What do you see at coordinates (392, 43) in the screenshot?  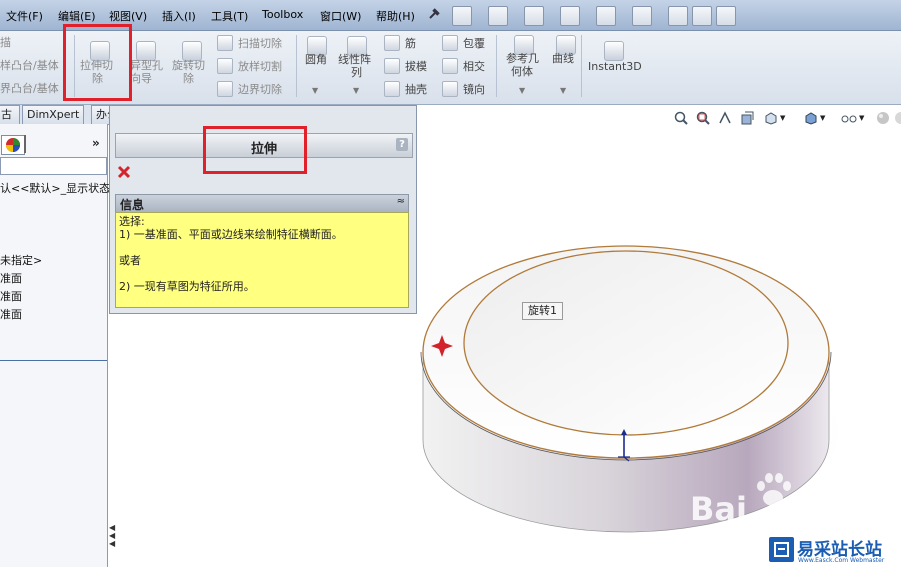 I see `rib-icon` at bounding box center [392, 43].